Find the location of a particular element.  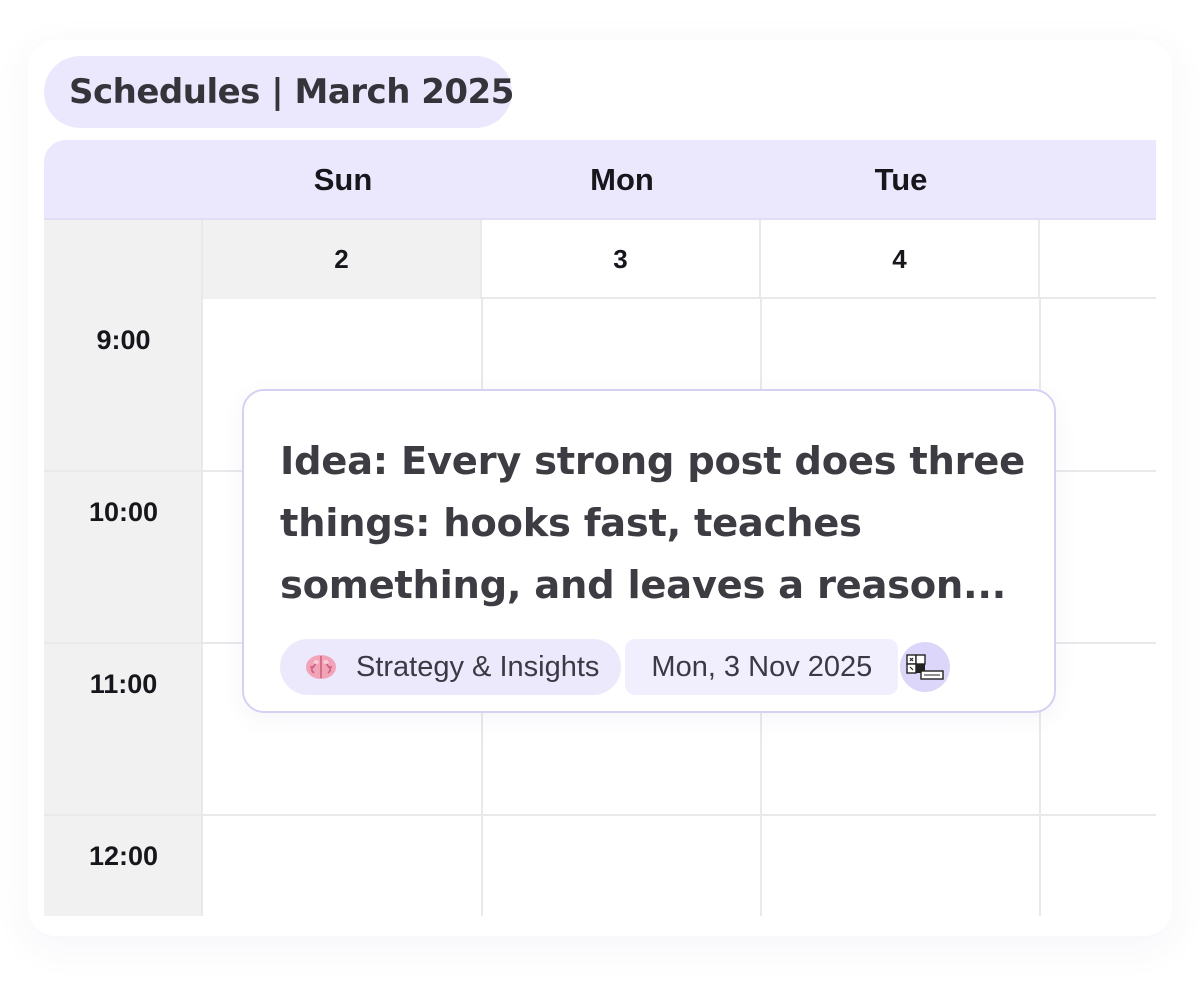

date-cell-2: 2 is located at coordinates (342, 259).